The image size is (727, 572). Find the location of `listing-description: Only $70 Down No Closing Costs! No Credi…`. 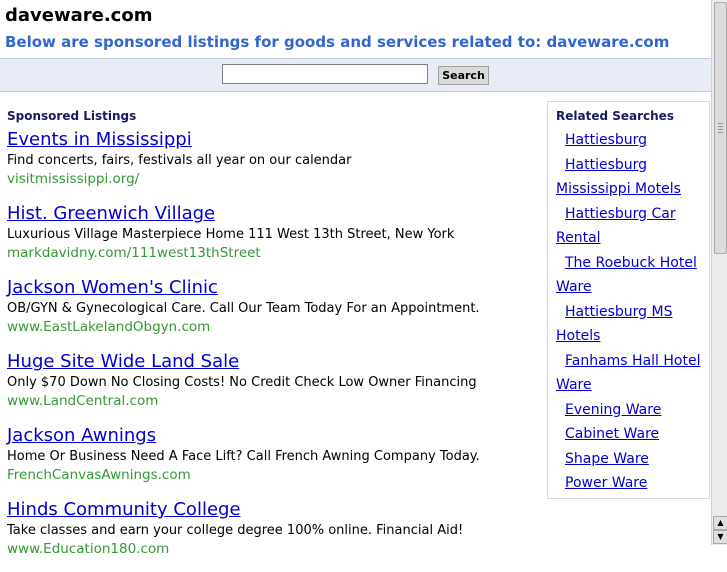

listing-description: Only $70 Down No Closing Costs! No Credi… is located at coordinates (242, 382).